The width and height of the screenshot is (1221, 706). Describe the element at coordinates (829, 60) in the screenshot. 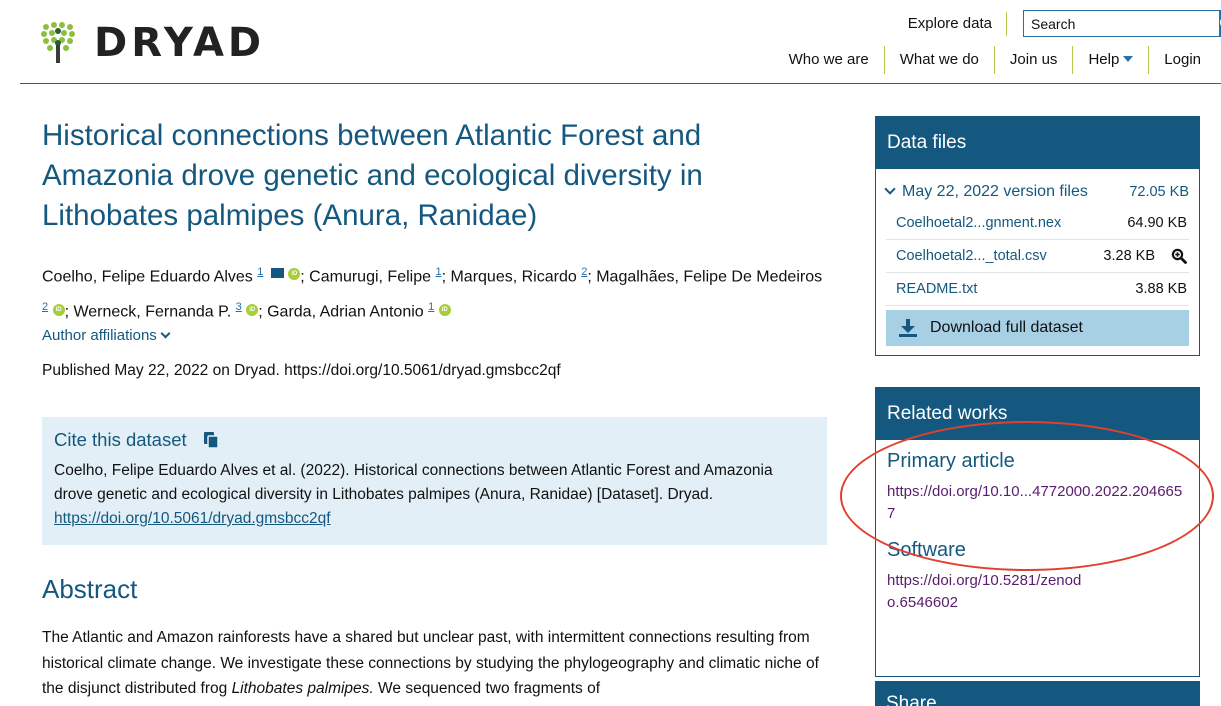

I see `nav-who-we-are: Who we are` at that location.